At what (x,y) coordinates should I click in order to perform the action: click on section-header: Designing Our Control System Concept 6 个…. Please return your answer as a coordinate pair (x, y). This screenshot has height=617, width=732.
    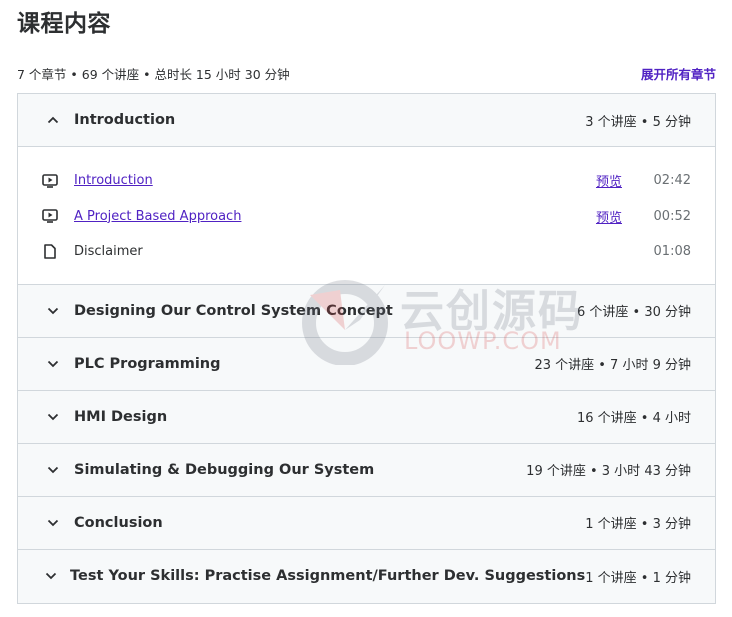
    Looking at the image, I should click on (366, 311).